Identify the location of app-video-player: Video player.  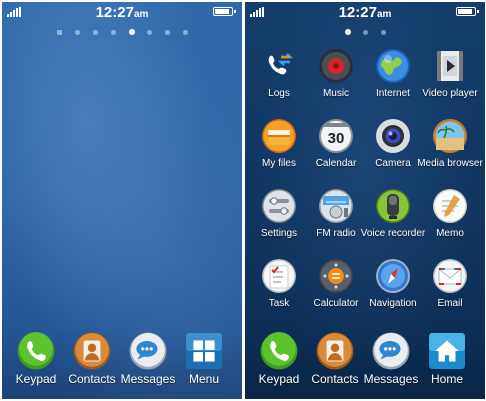
(450, 81).